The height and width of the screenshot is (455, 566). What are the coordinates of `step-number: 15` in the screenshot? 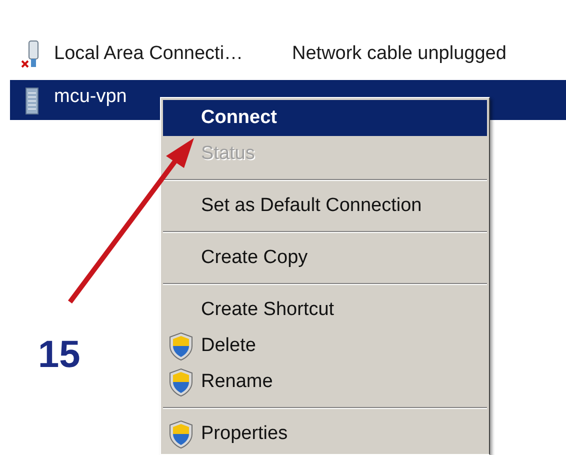 It's located at (59, 355).